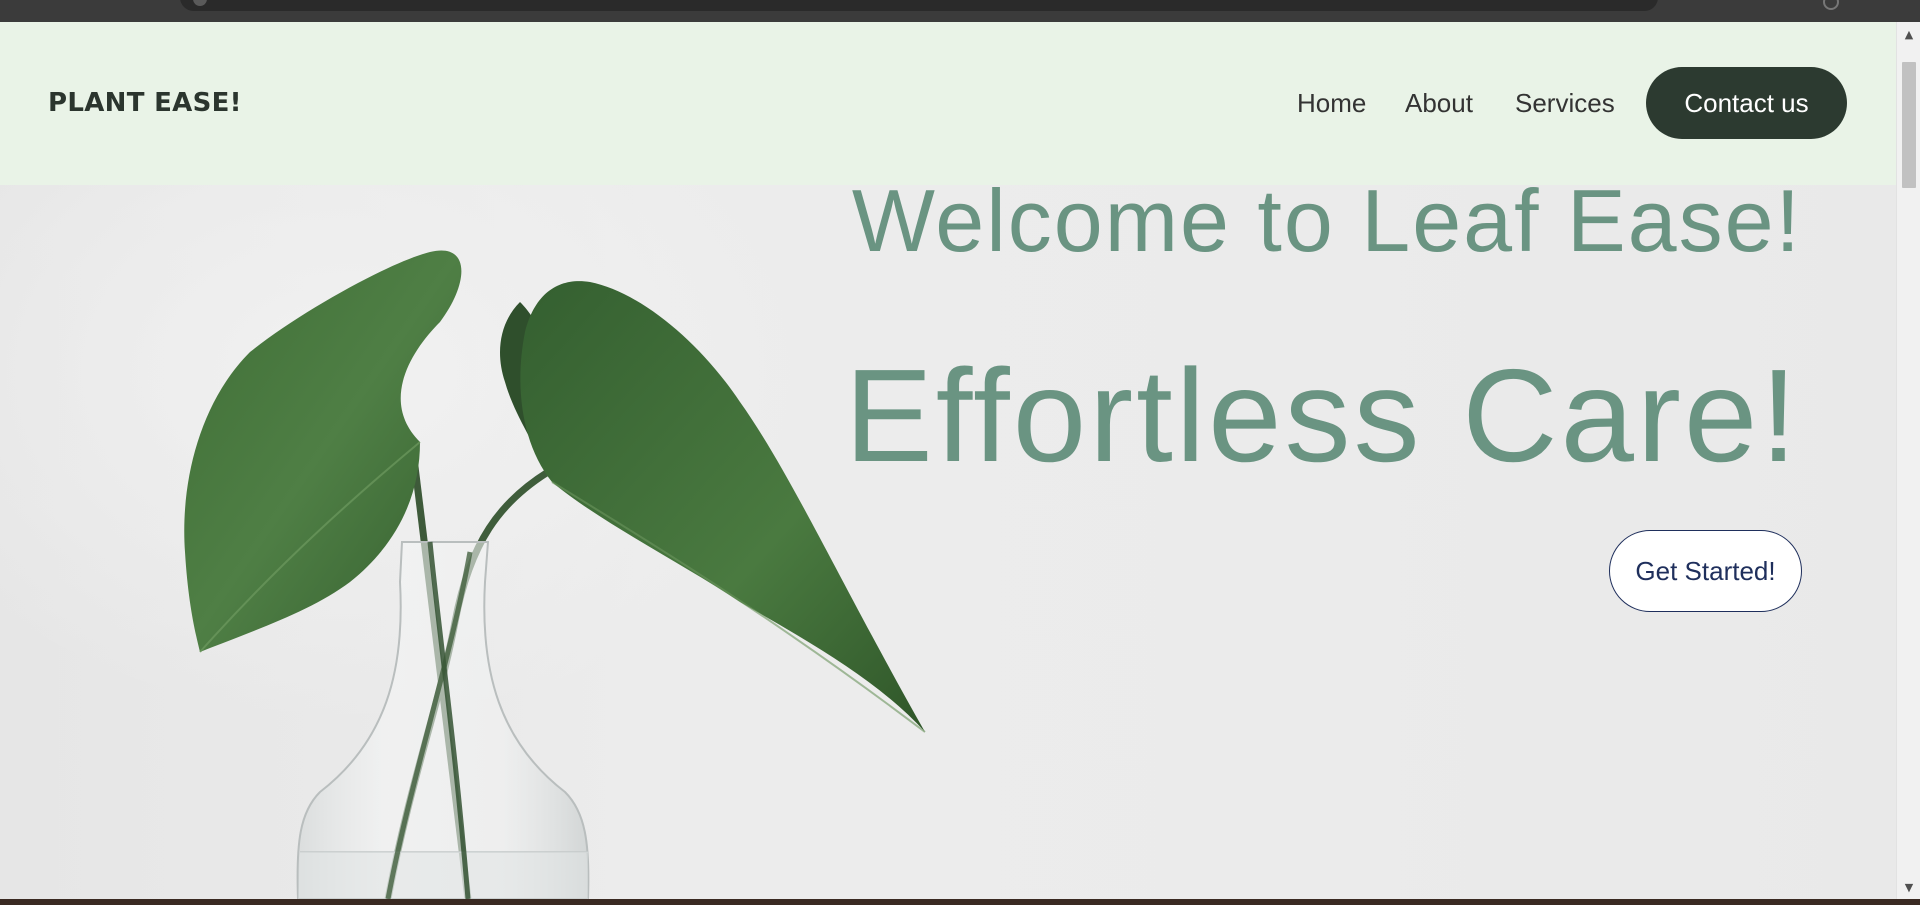 The height and width of the screenshot is (905, 1920). I want to click on hero-title: Welcome to Leaf Ease!, so click(1326, 220).